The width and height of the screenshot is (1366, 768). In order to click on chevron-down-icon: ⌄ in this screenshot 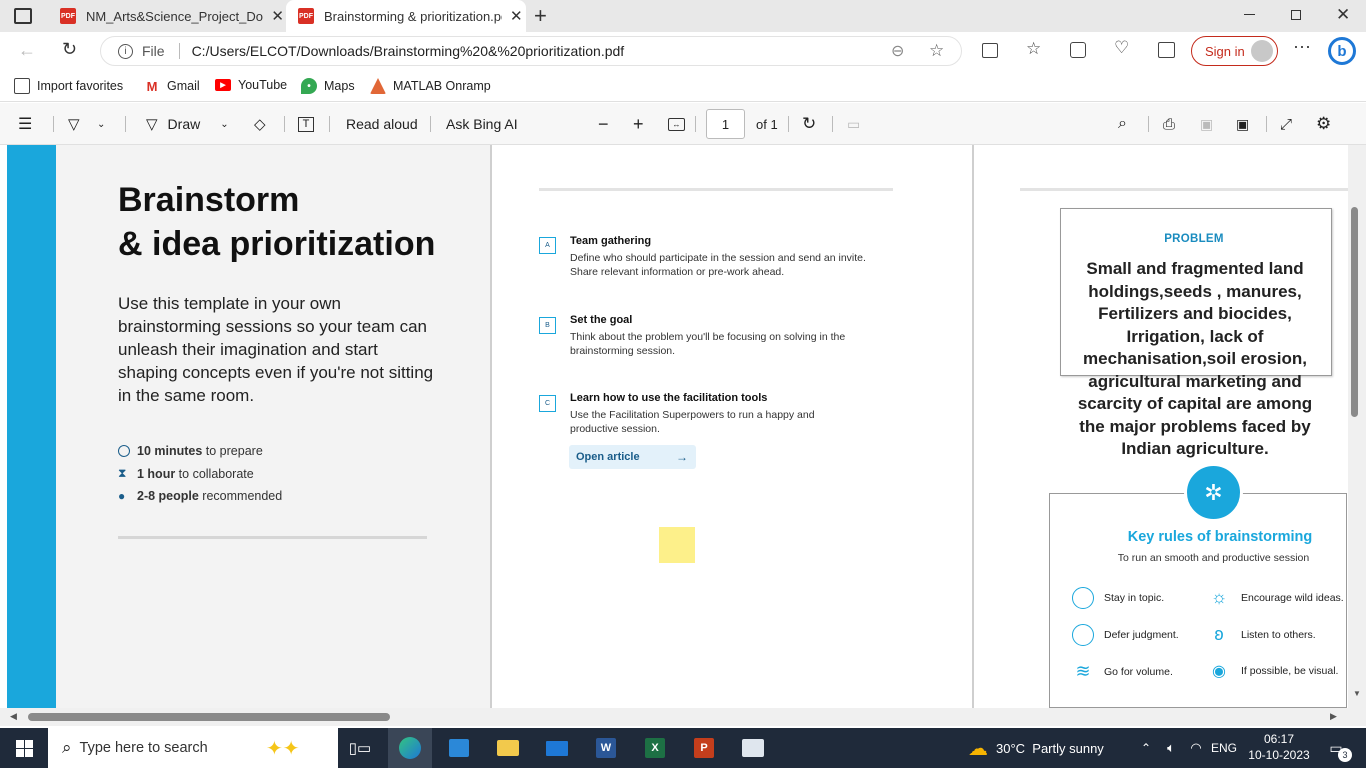, I will do `click(101, 124)`.